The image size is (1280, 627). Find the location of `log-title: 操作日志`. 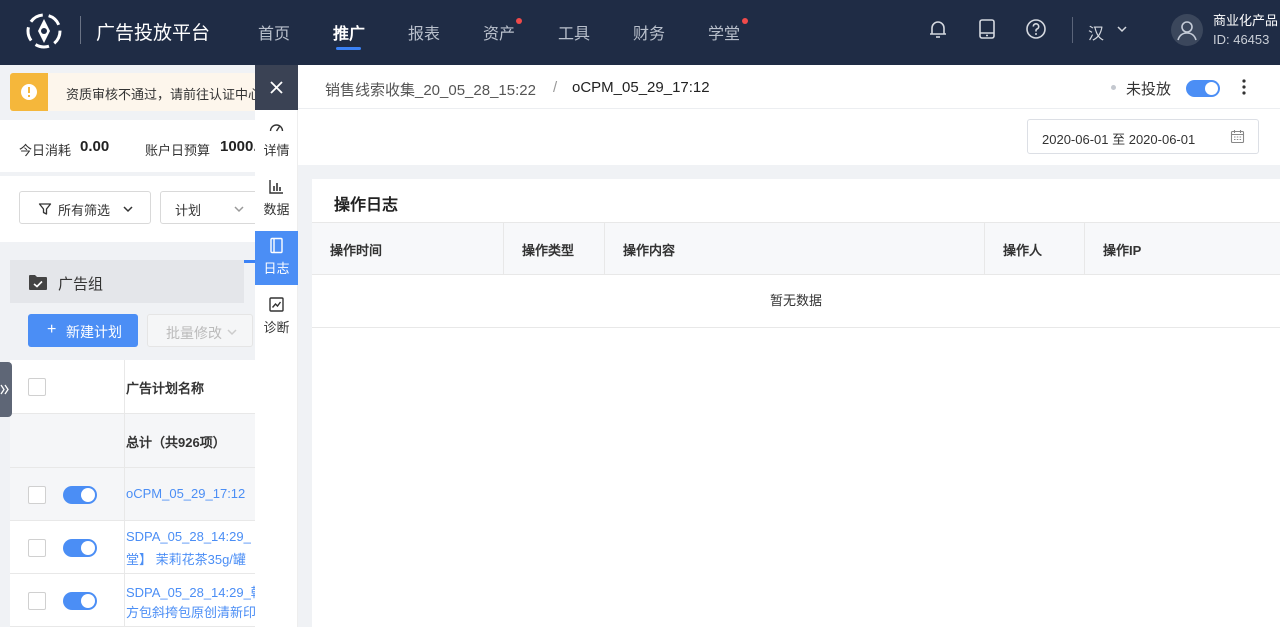

log-title: 操作日志 is located at coordinates (366, 205).